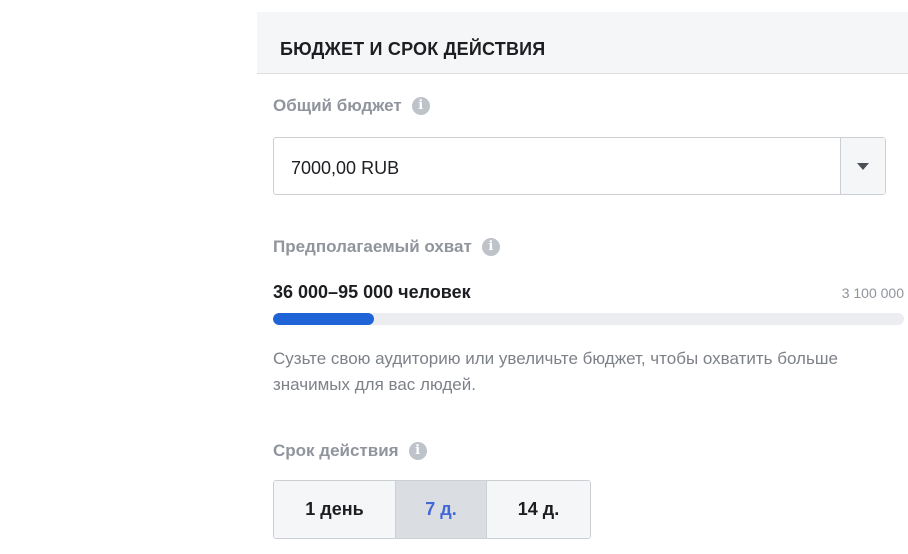  Describe the element at coordinates (372, 292) in the screenshot. I see `reach-range: 36 000–95 000 человек` at that location.